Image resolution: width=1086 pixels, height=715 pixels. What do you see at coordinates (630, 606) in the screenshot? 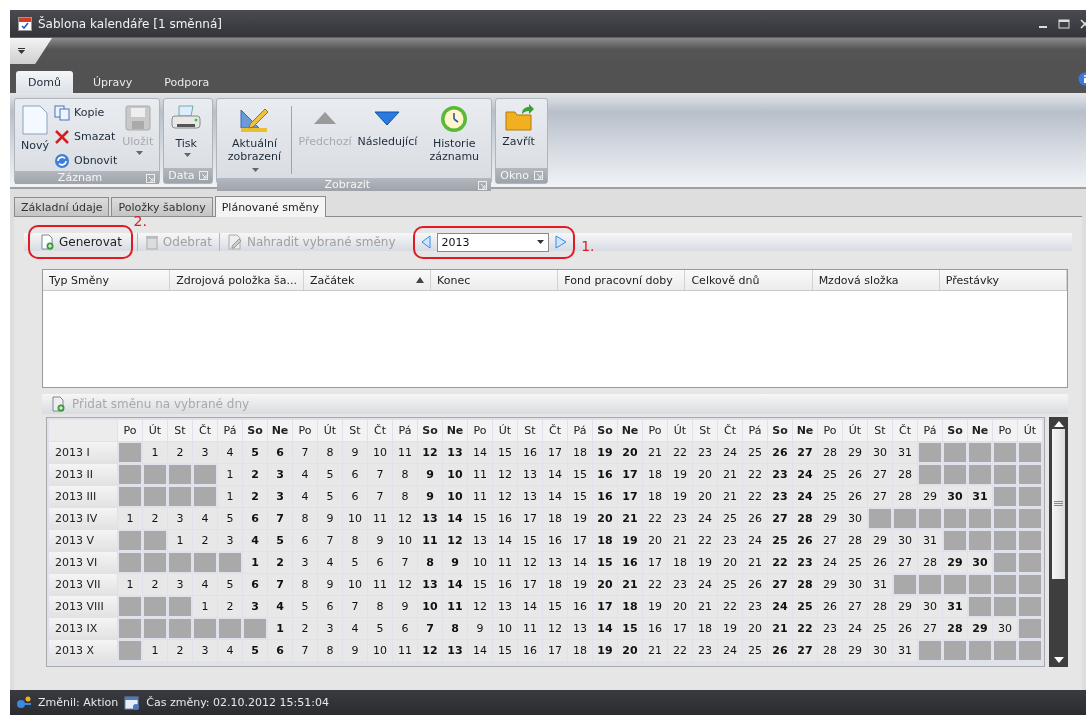
I see `day-cell: 18` at bounding box center [630, 606].